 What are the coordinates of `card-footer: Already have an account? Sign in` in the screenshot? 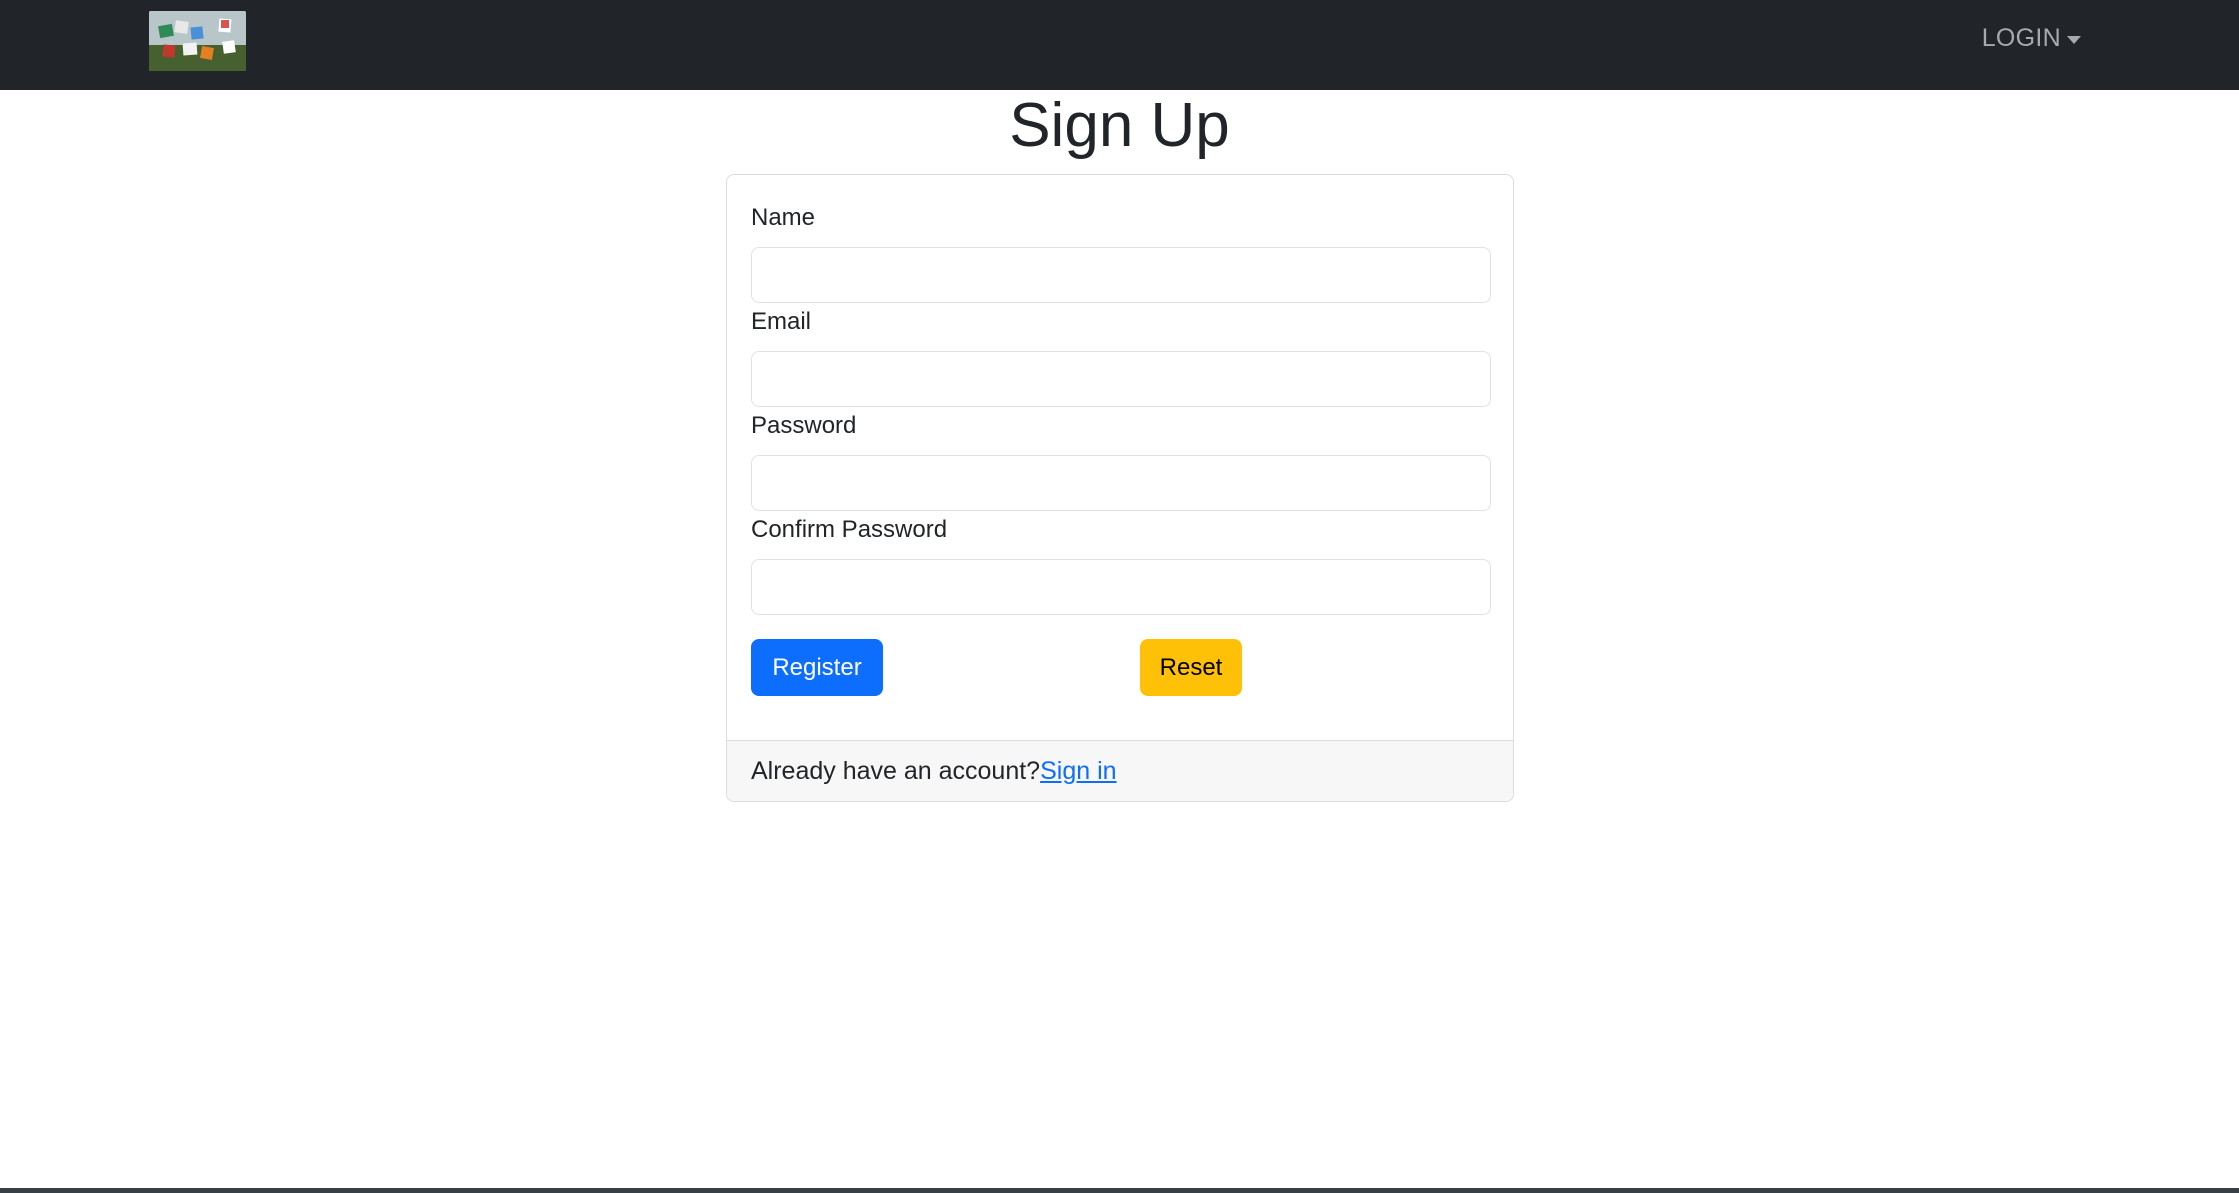 It's located at (1120, 770).